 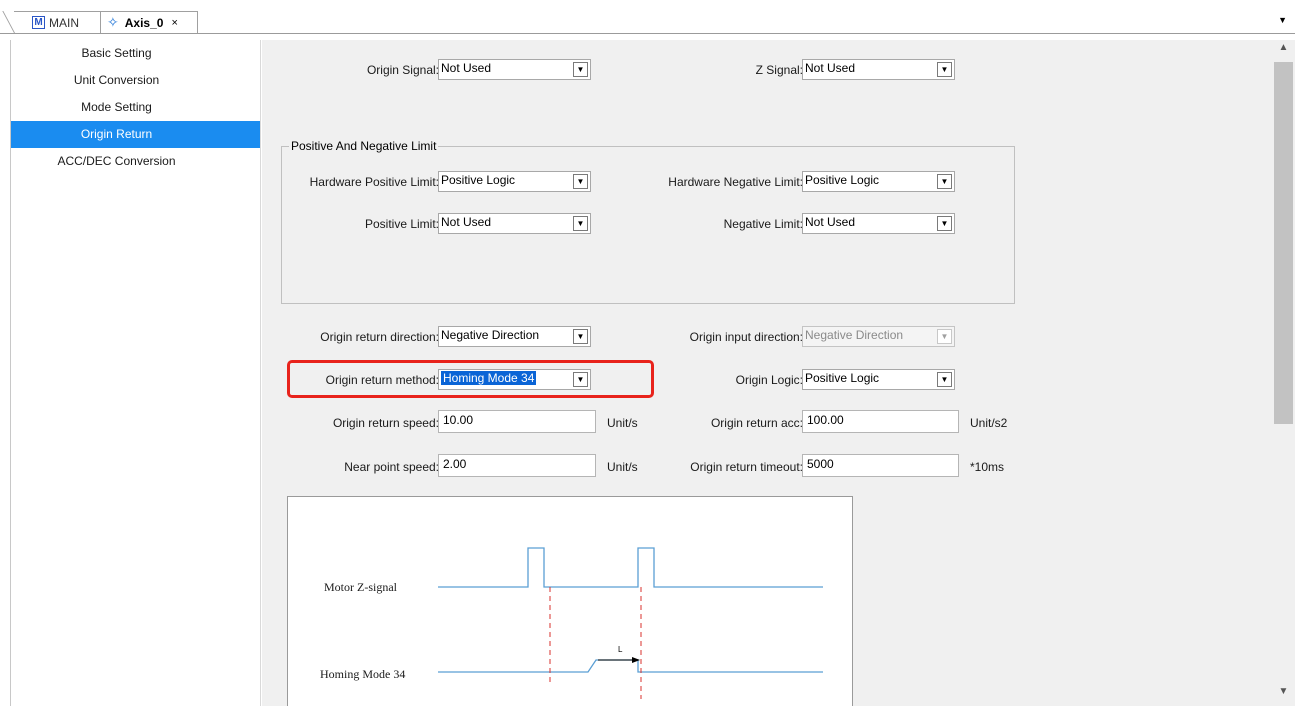 I want to click on origin-logic-label: Origin Logic:, so click(x=769, y=380).